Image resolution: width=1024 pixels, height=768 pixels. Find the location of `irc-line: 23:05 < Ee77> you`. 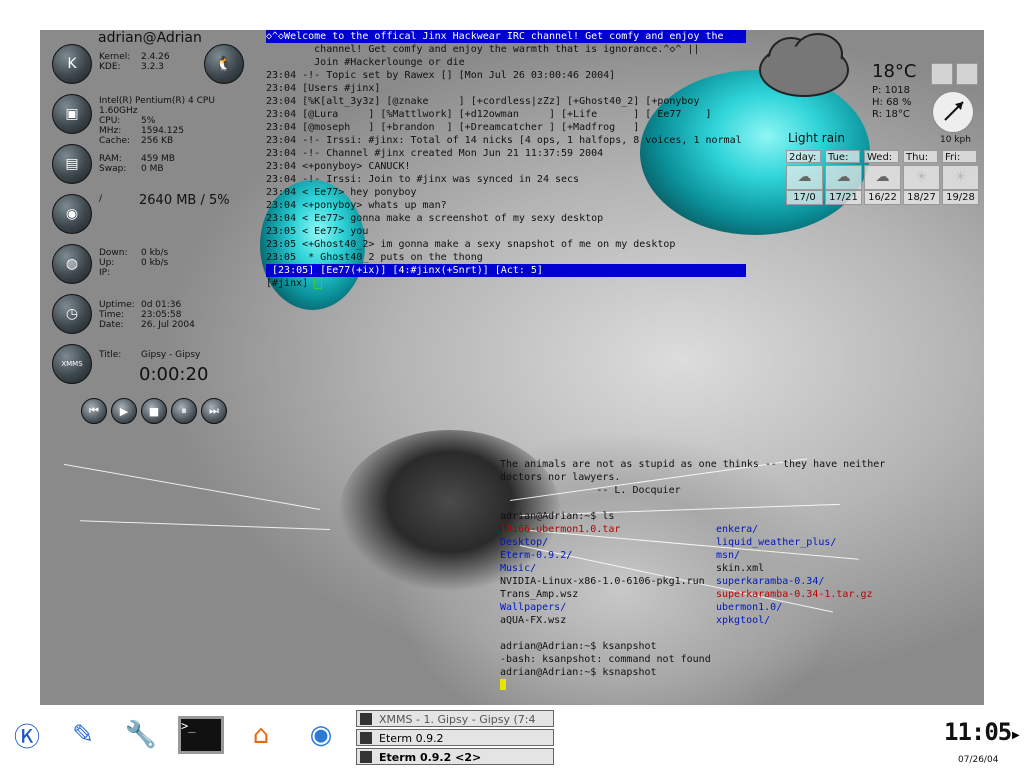

irc-line: 23:05 < Ee77> you is located at coordinates (317, 231).